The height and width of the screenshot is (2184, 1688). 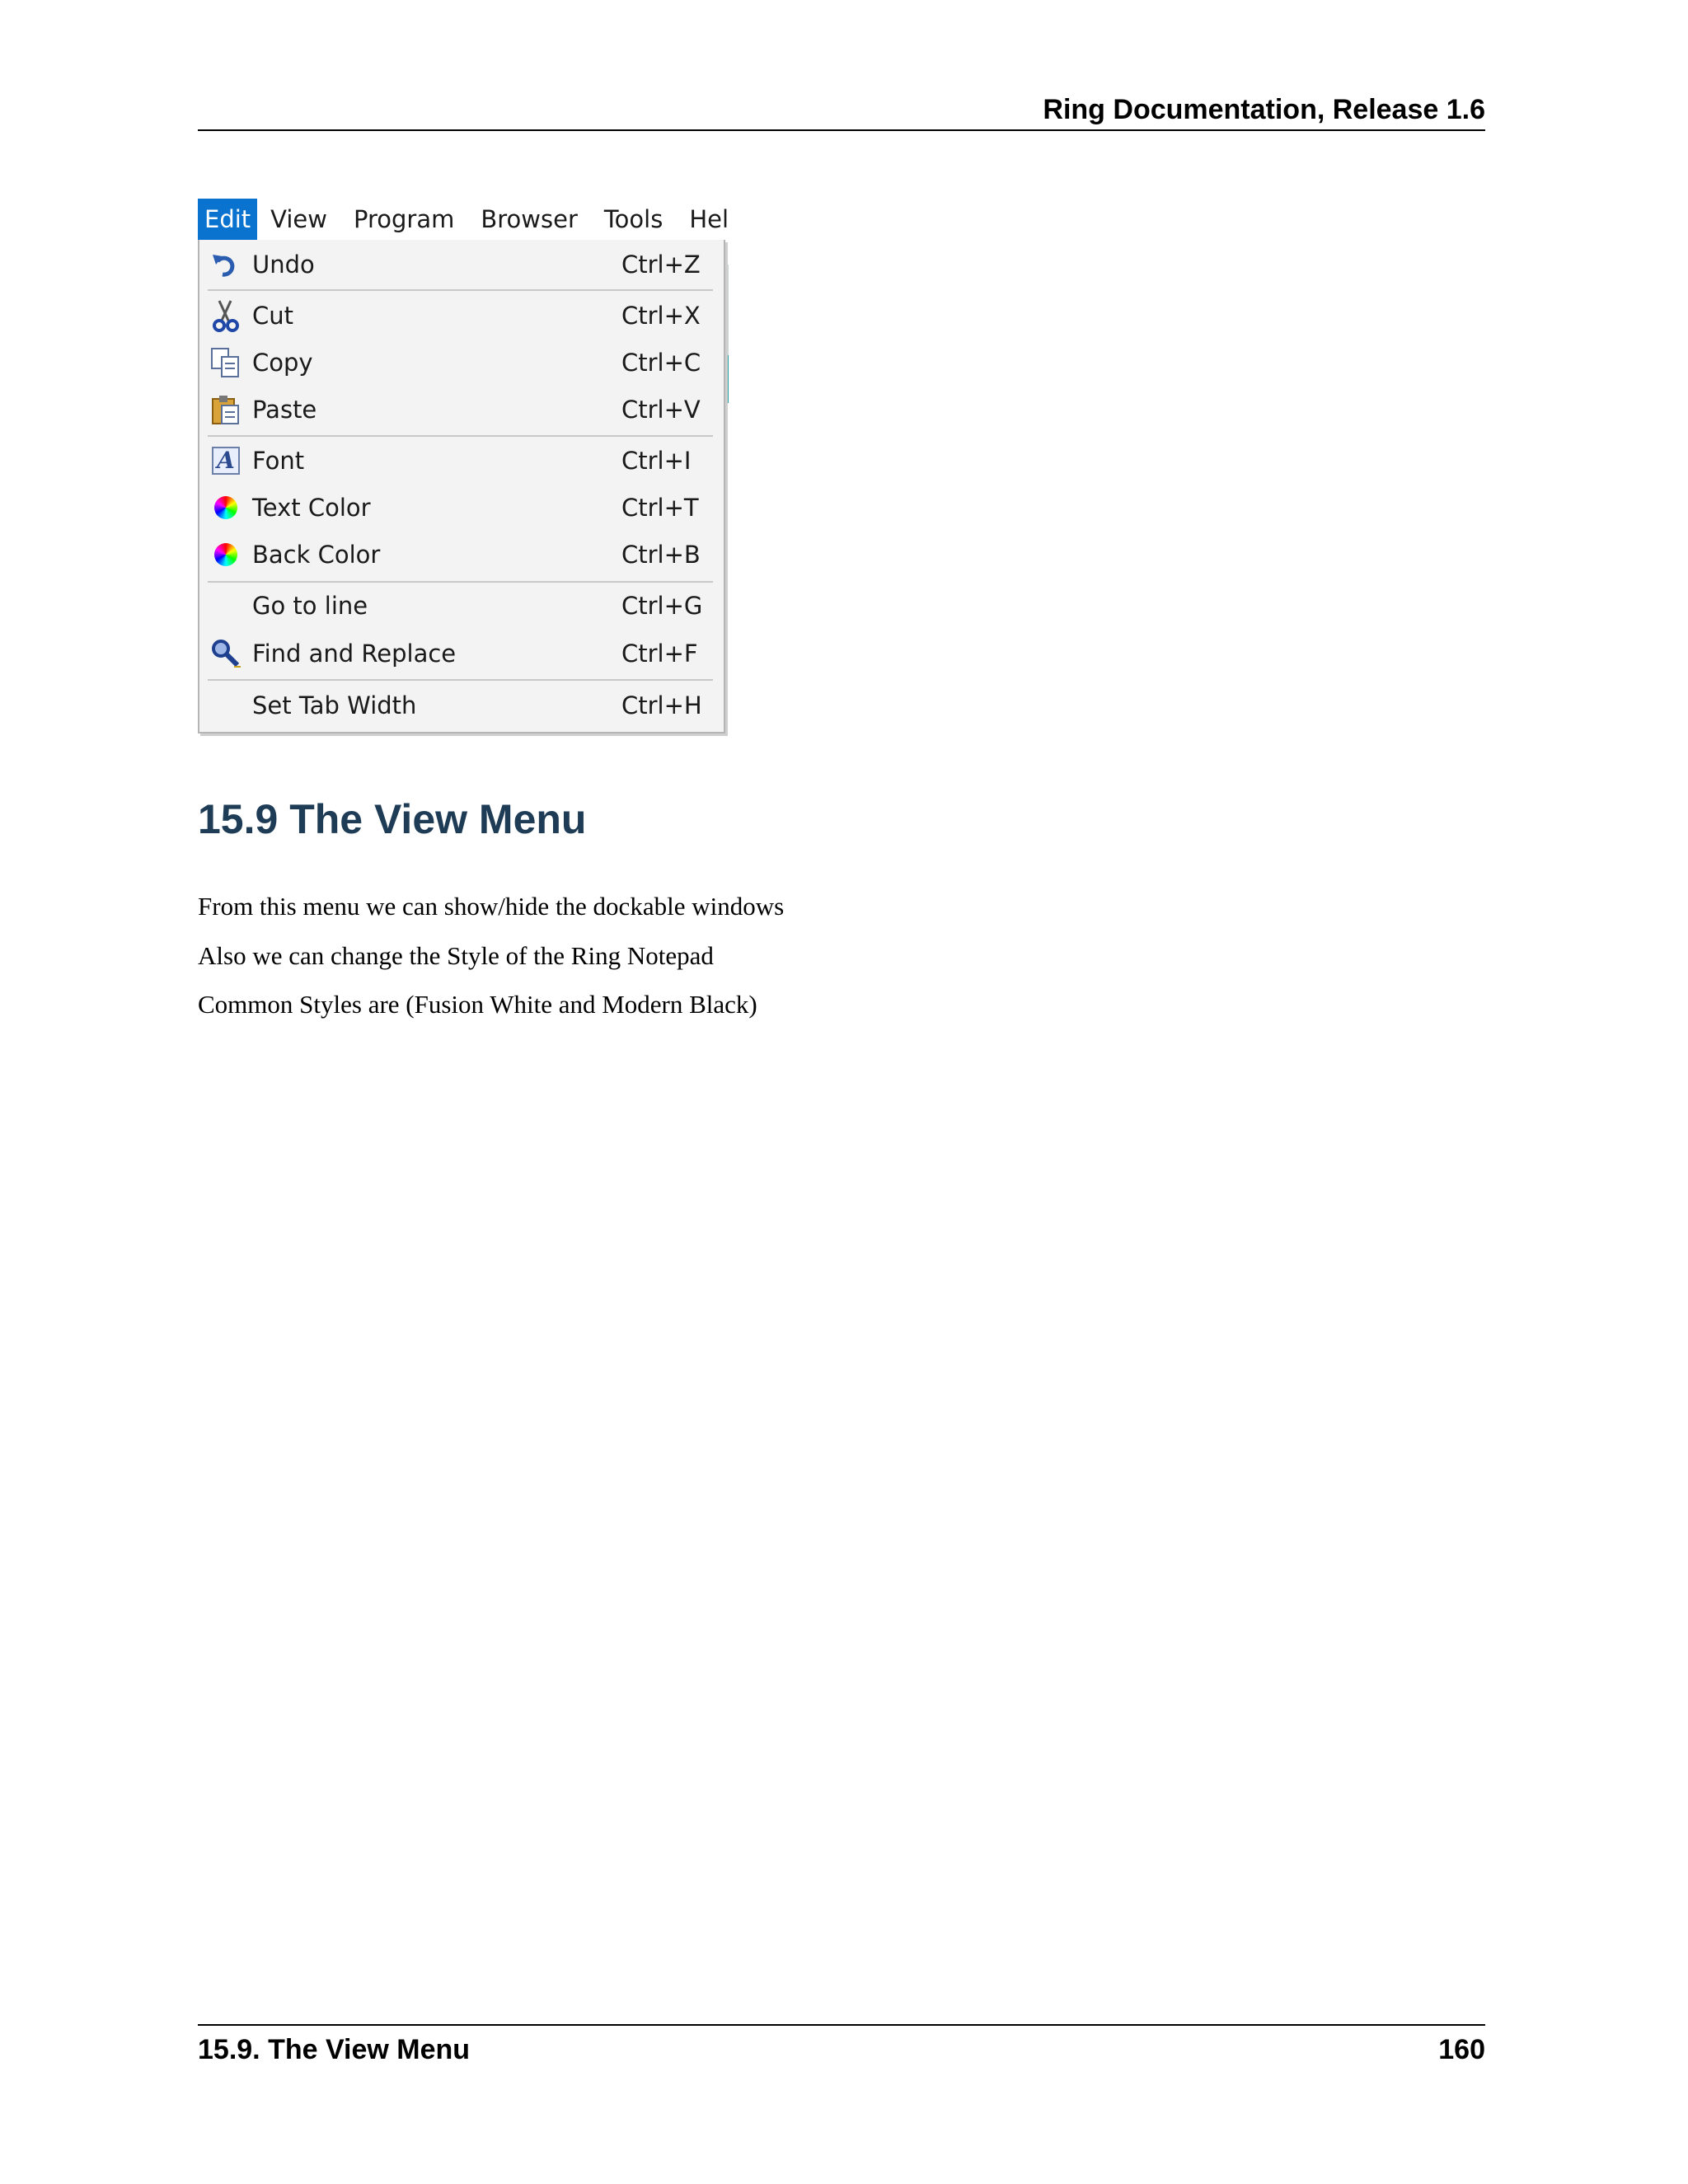 What do you see at coordinates (226, 264) in the screenshot?
I see `undo-icon` at bounding box center [226, 264].